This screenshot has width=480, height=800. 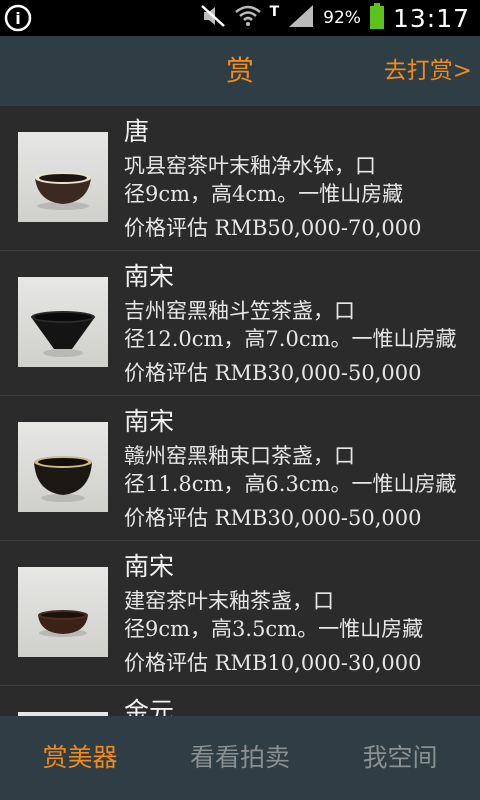 I want to click on status-bar: i T 92% 13:17, so click(x=240, y=18).